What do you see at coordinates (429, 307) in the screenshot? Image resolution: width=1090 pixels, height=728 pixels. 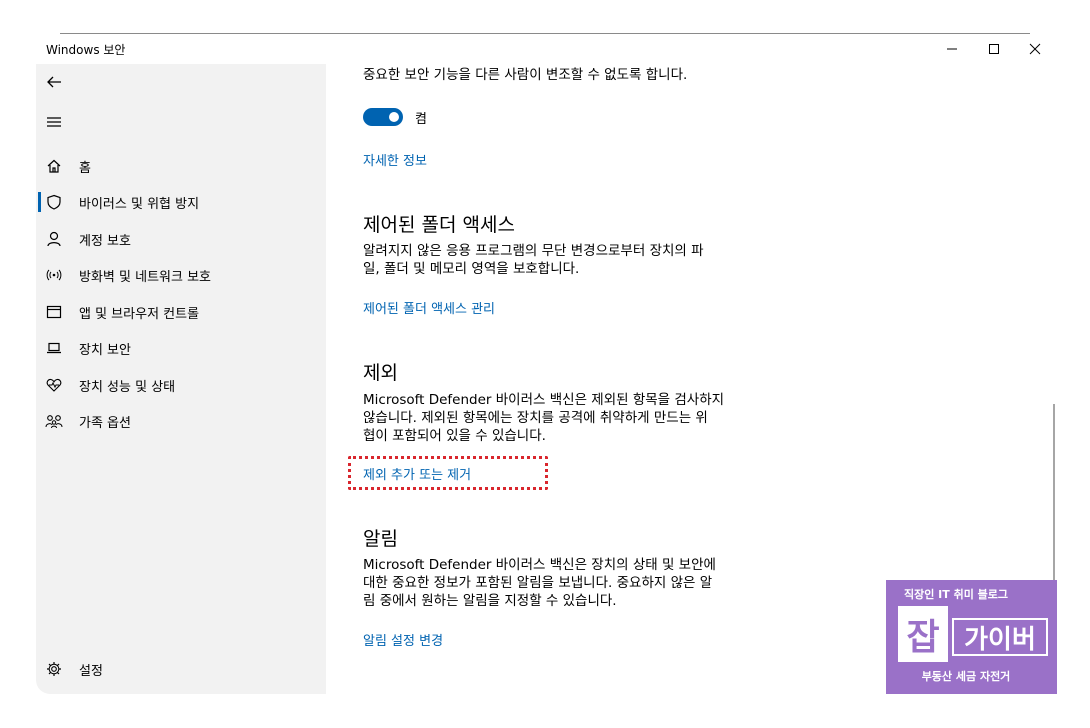 I see `manage-folder-access-link: 제어된 폴더 액세스 관리` at bounding box center [429, 307].